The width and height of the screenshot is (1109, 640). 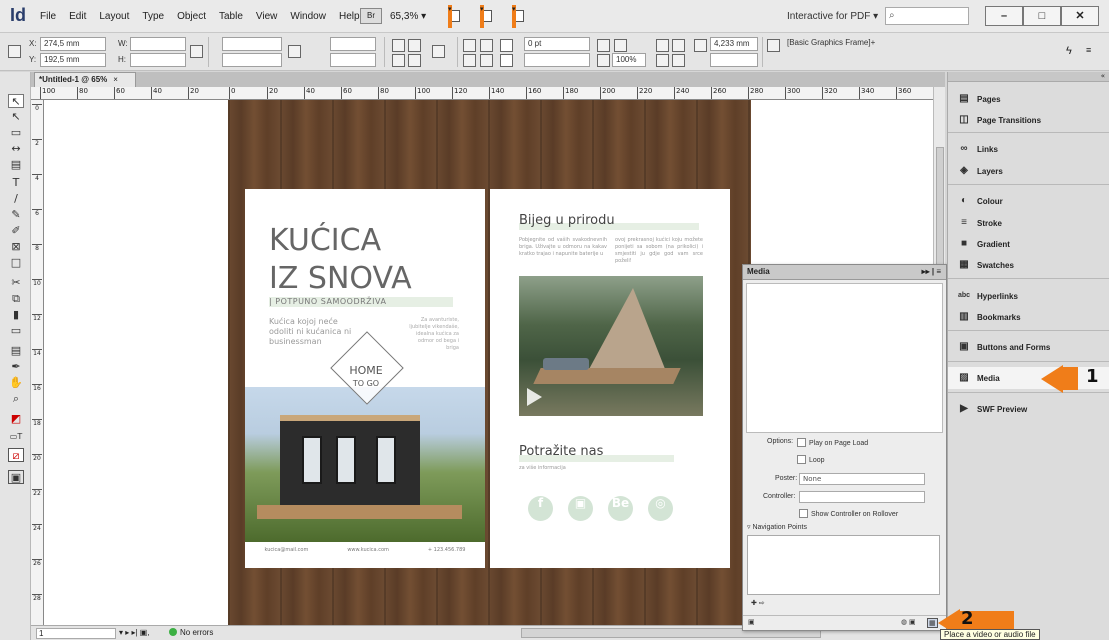 I want to click on page-tool-icon: ▭, so click(x=16, y=133).